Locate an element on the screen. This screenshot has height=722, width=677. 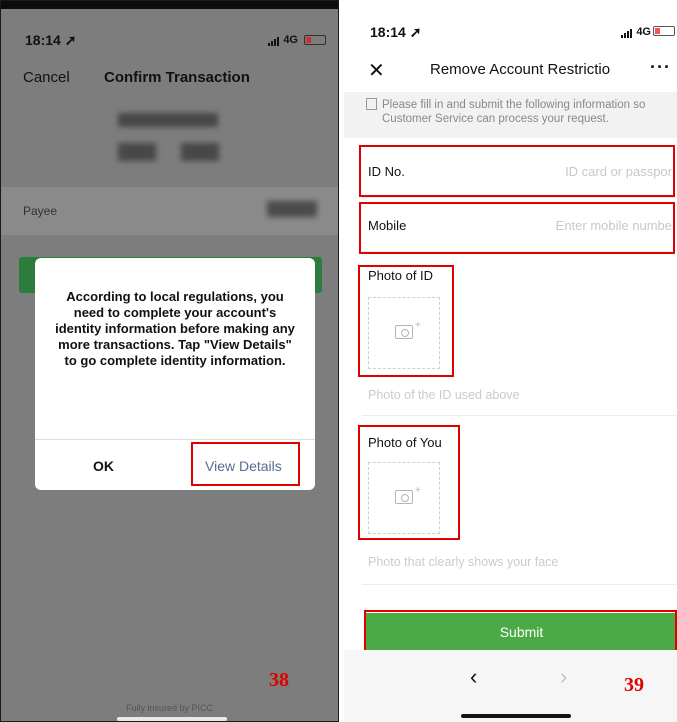
back-arrow-icon: ‹ is located at coordinates (473, 677).